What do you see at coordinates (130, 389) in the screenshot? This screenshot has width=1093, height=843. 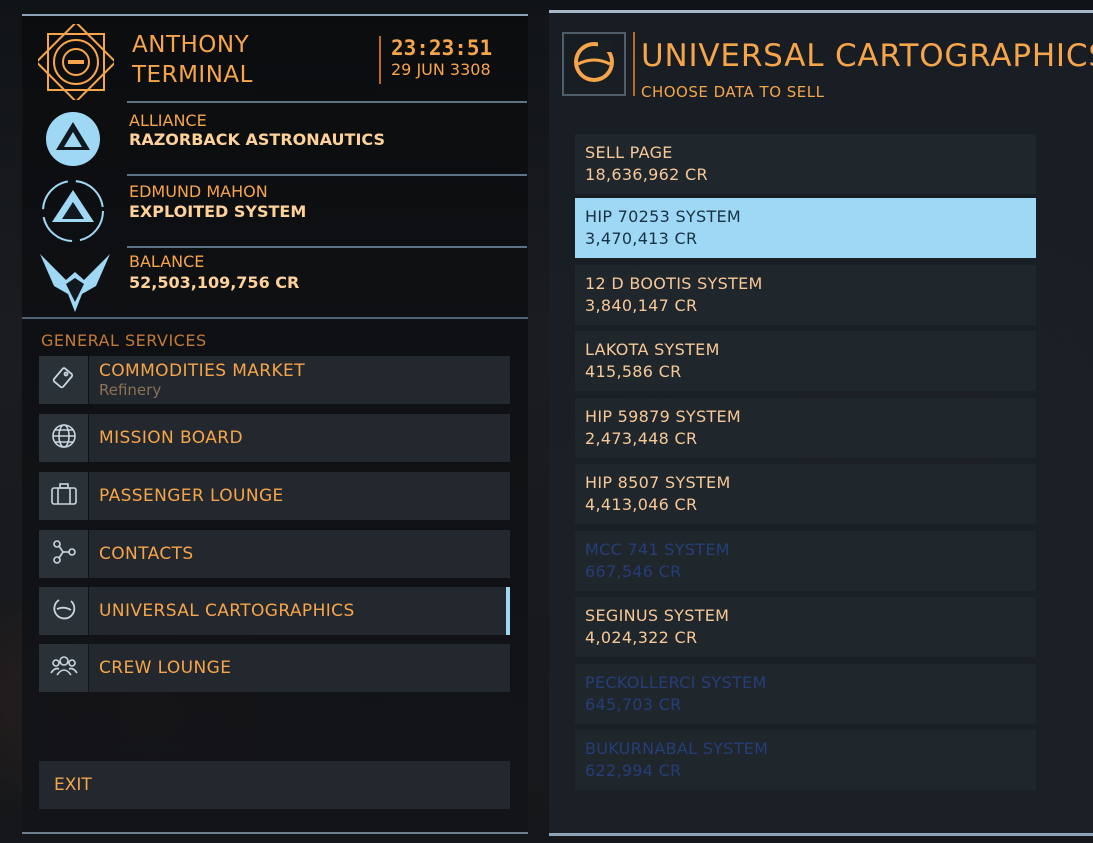 I see `service-sublabel: Refinery` at bounding box center [130, 389].